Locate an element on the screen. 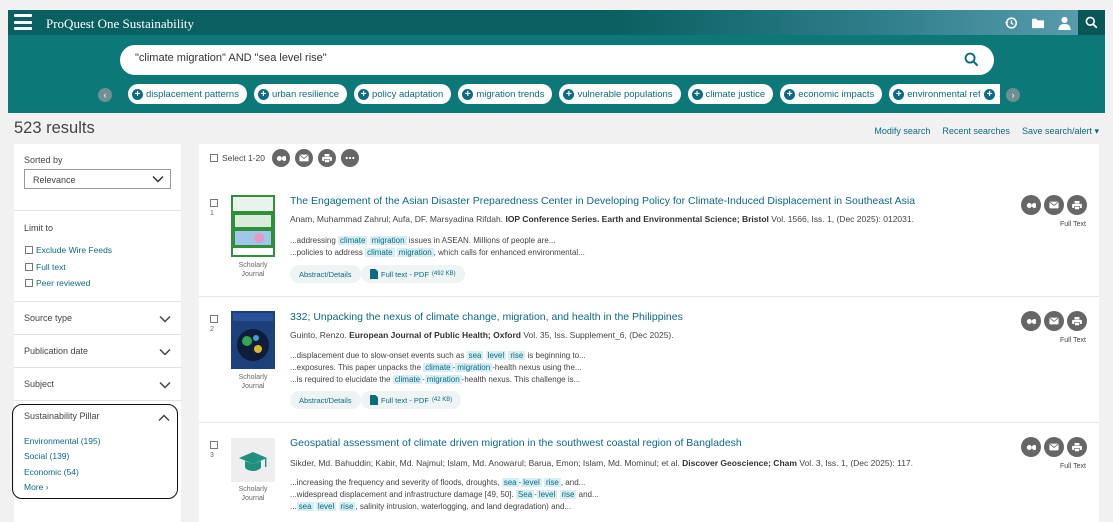 The image size is (1113, 522). select-all: Select 1-20 is located at coordinates (237, 158).